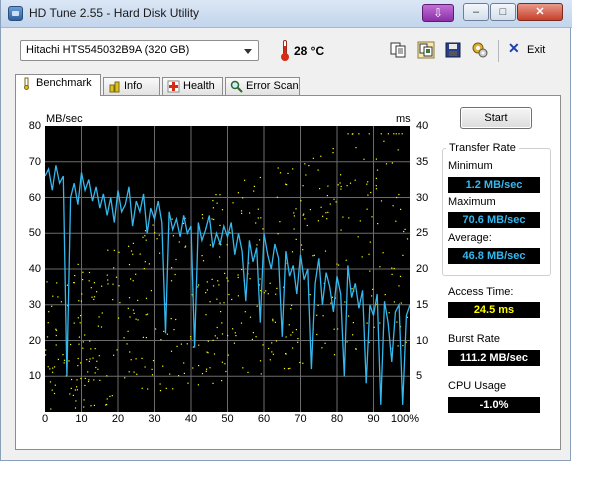  I want to click on y-left-tick: 30, so click(34, 304).